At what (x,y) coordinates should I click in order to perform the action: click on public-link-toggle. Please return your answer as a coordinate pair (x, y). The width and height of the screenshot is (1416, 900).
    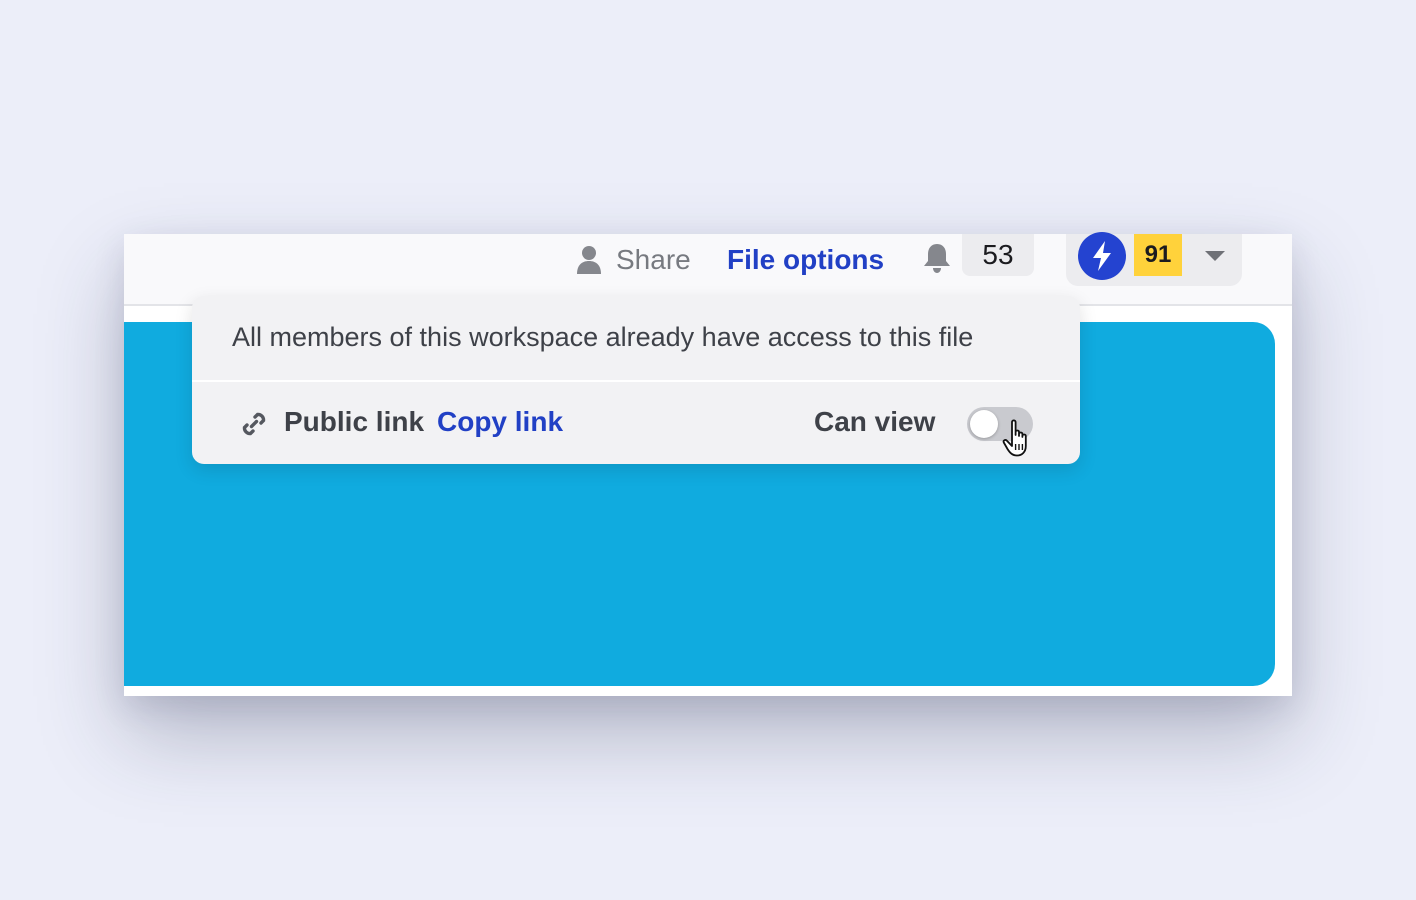
    Looking at the image, I should click on (1000, 424).